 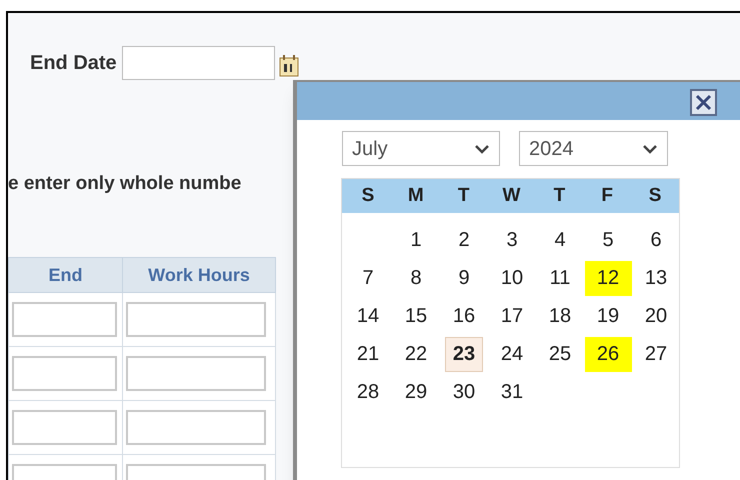 What do you see at coordinates (368, 392) in the screenshot?
I see `day-cell: 28` at bounding box center [368, 392].